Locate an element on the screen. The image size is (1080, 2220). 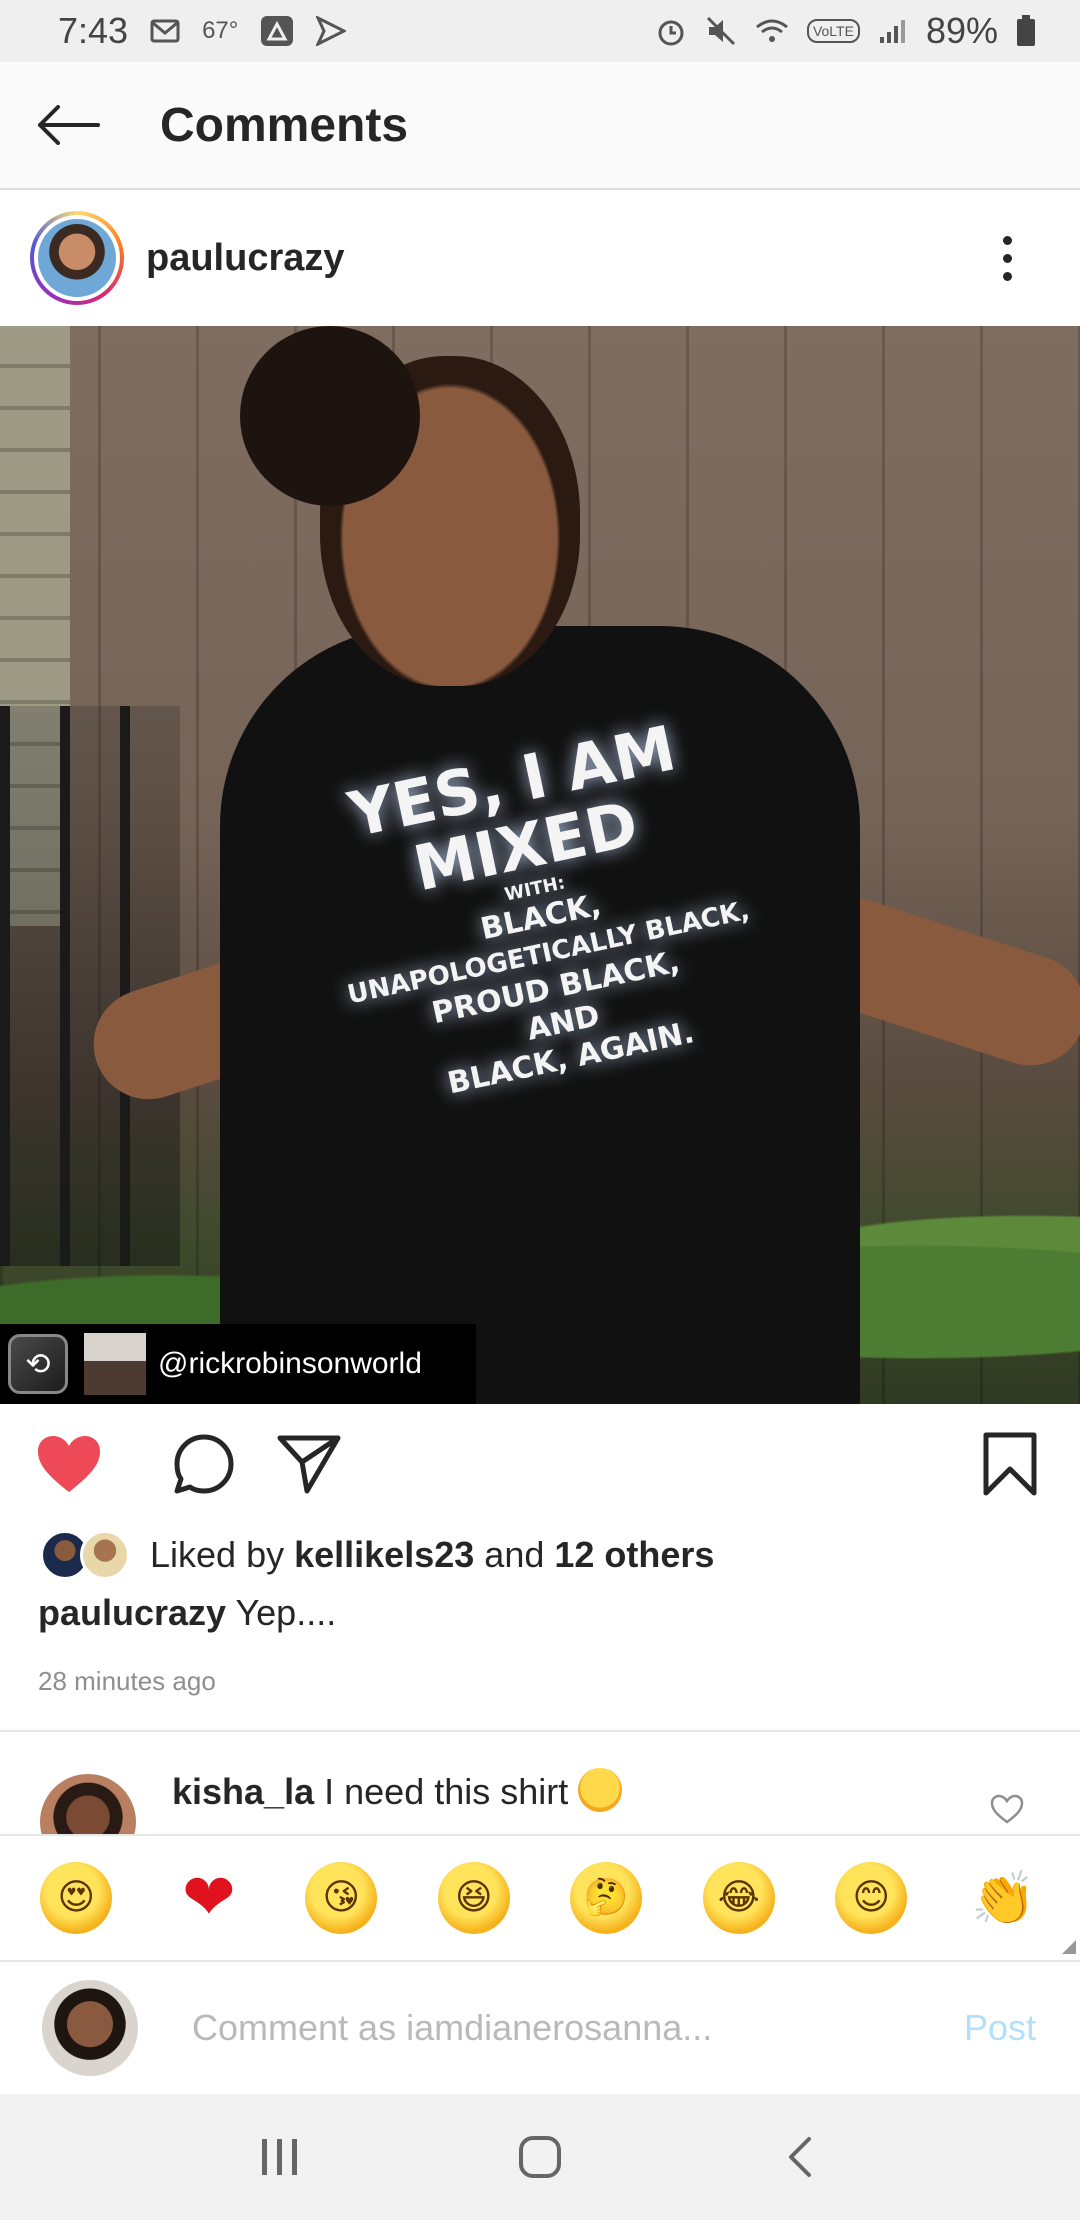
laughing-emoji-button: 😆 is located at coordinates (473, 1898).